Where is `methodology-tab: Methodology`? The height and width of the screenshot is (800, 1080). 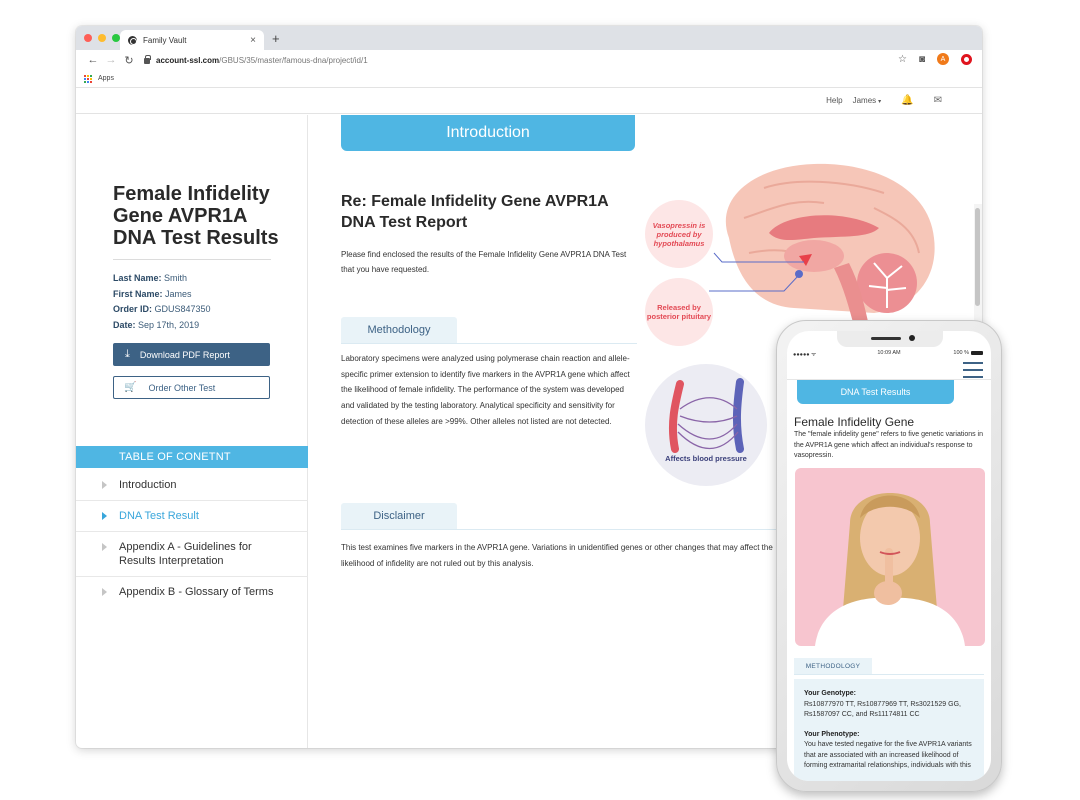 methodology-tab: Methodology is located at coordinates (399, 330).